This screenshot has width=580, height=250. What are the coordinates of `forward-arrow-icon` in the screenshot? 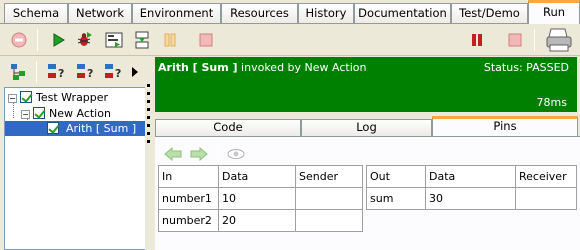 It's located at (199, 154).